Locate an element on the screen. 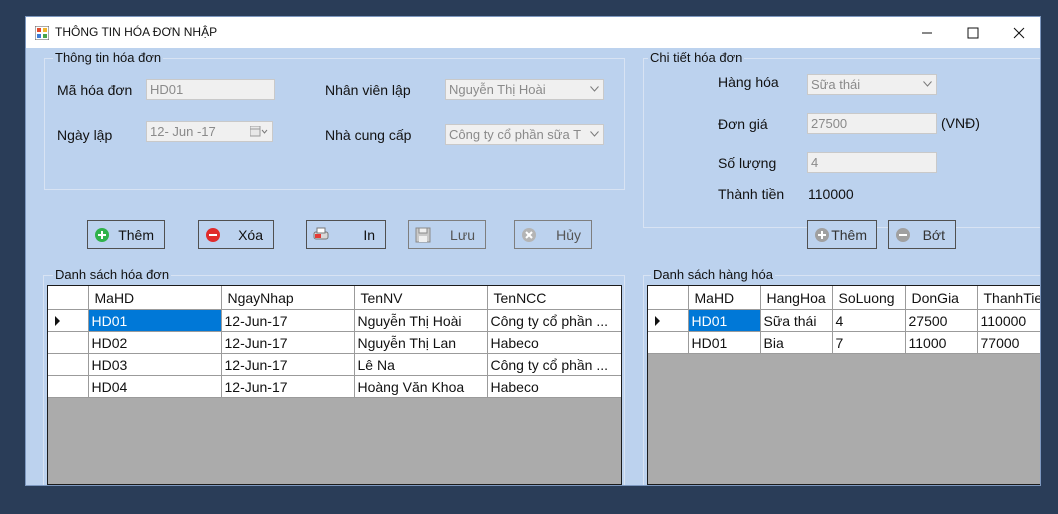  luu-button: Lưu is located at coordinates (447, 234).